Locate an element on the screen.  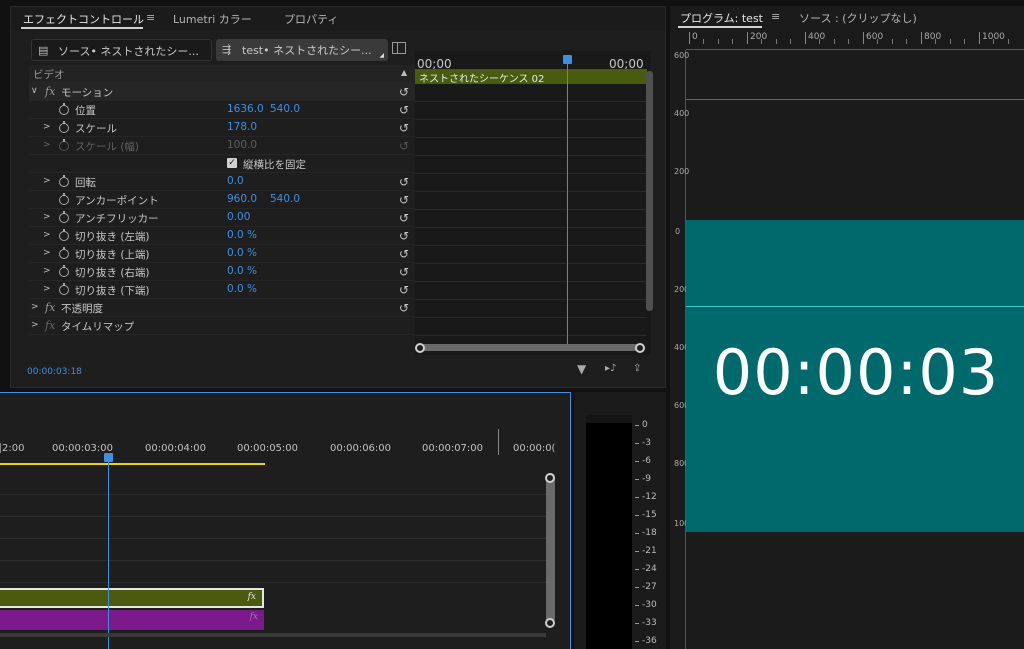
crop-left-value: 0.0 % is located at coordinates (242, 235).